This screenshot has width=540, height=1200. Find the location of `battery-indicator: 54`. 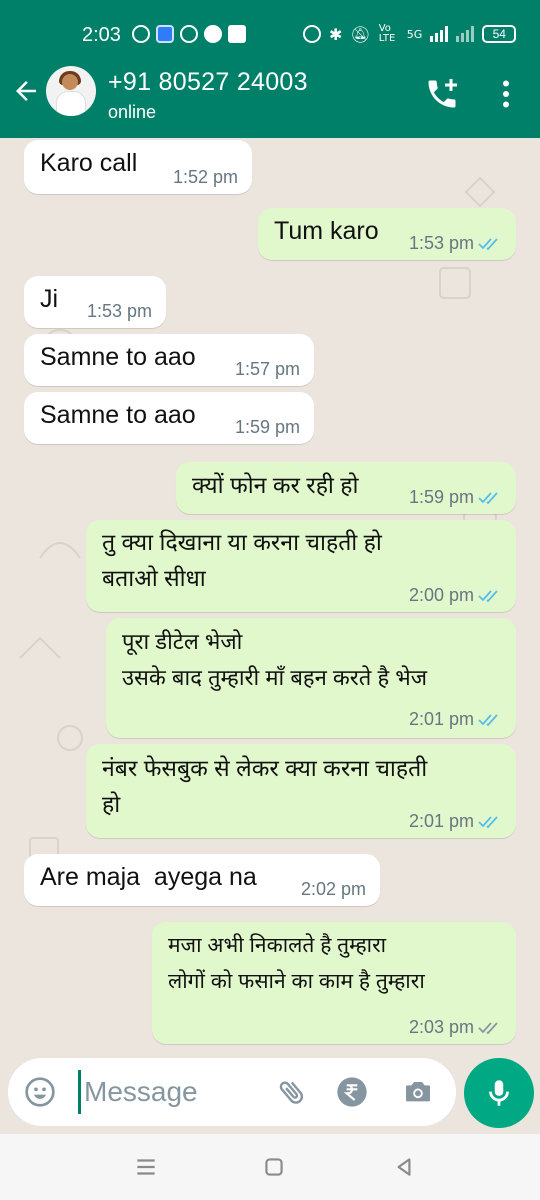

battery-indicator: 54 is located at coordinates (499, 34).